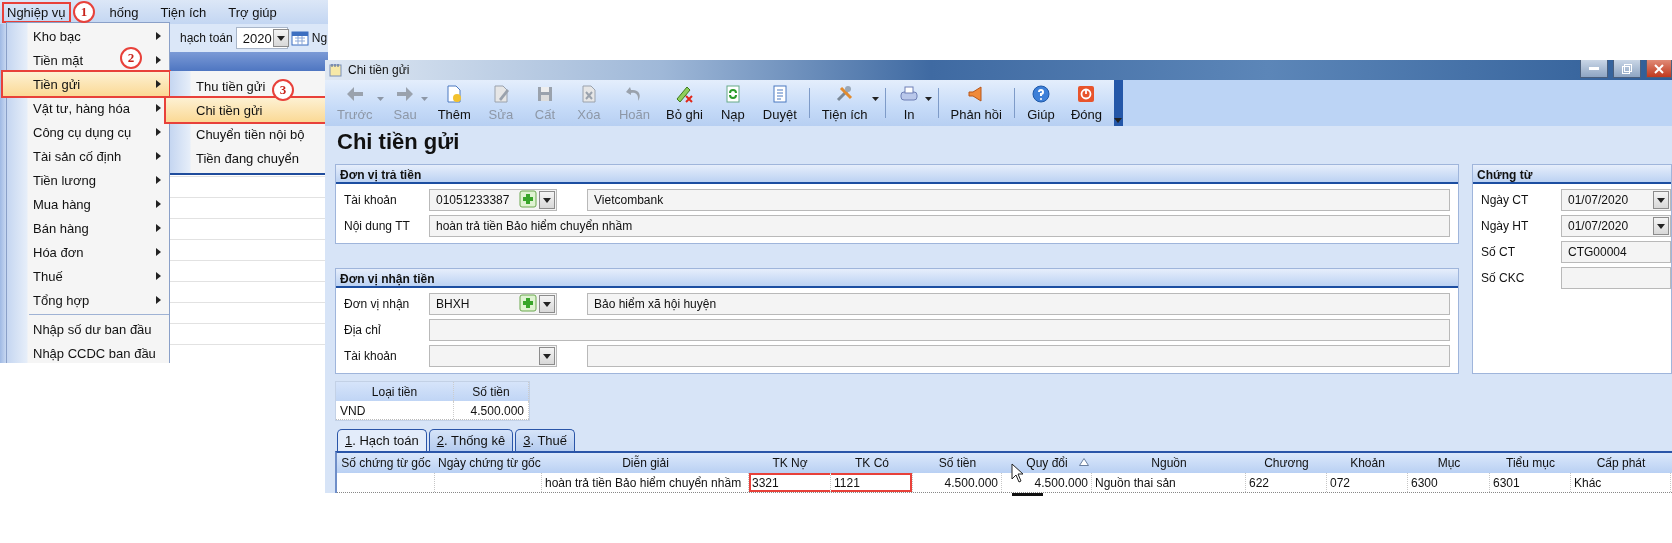  Describe the element at coordinates (1449, 482) in the screenshot. I see `table-cell: 6300` at that location.